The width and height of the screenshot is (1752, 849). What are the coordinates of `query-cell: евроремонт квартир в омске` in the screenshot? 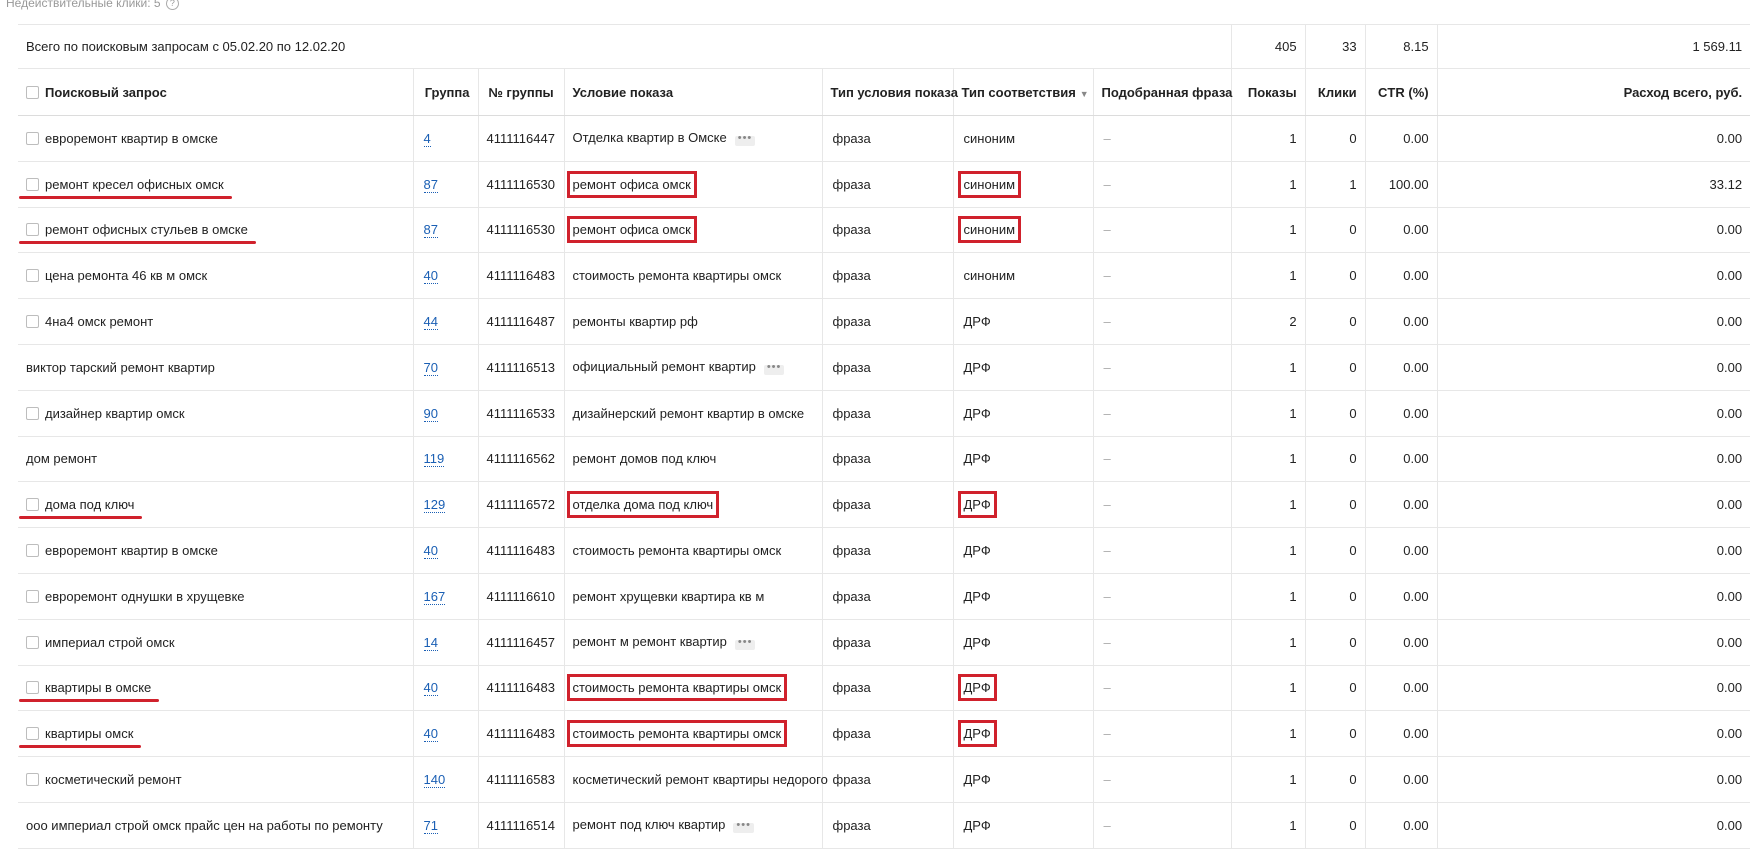 It's located at (216, 550).